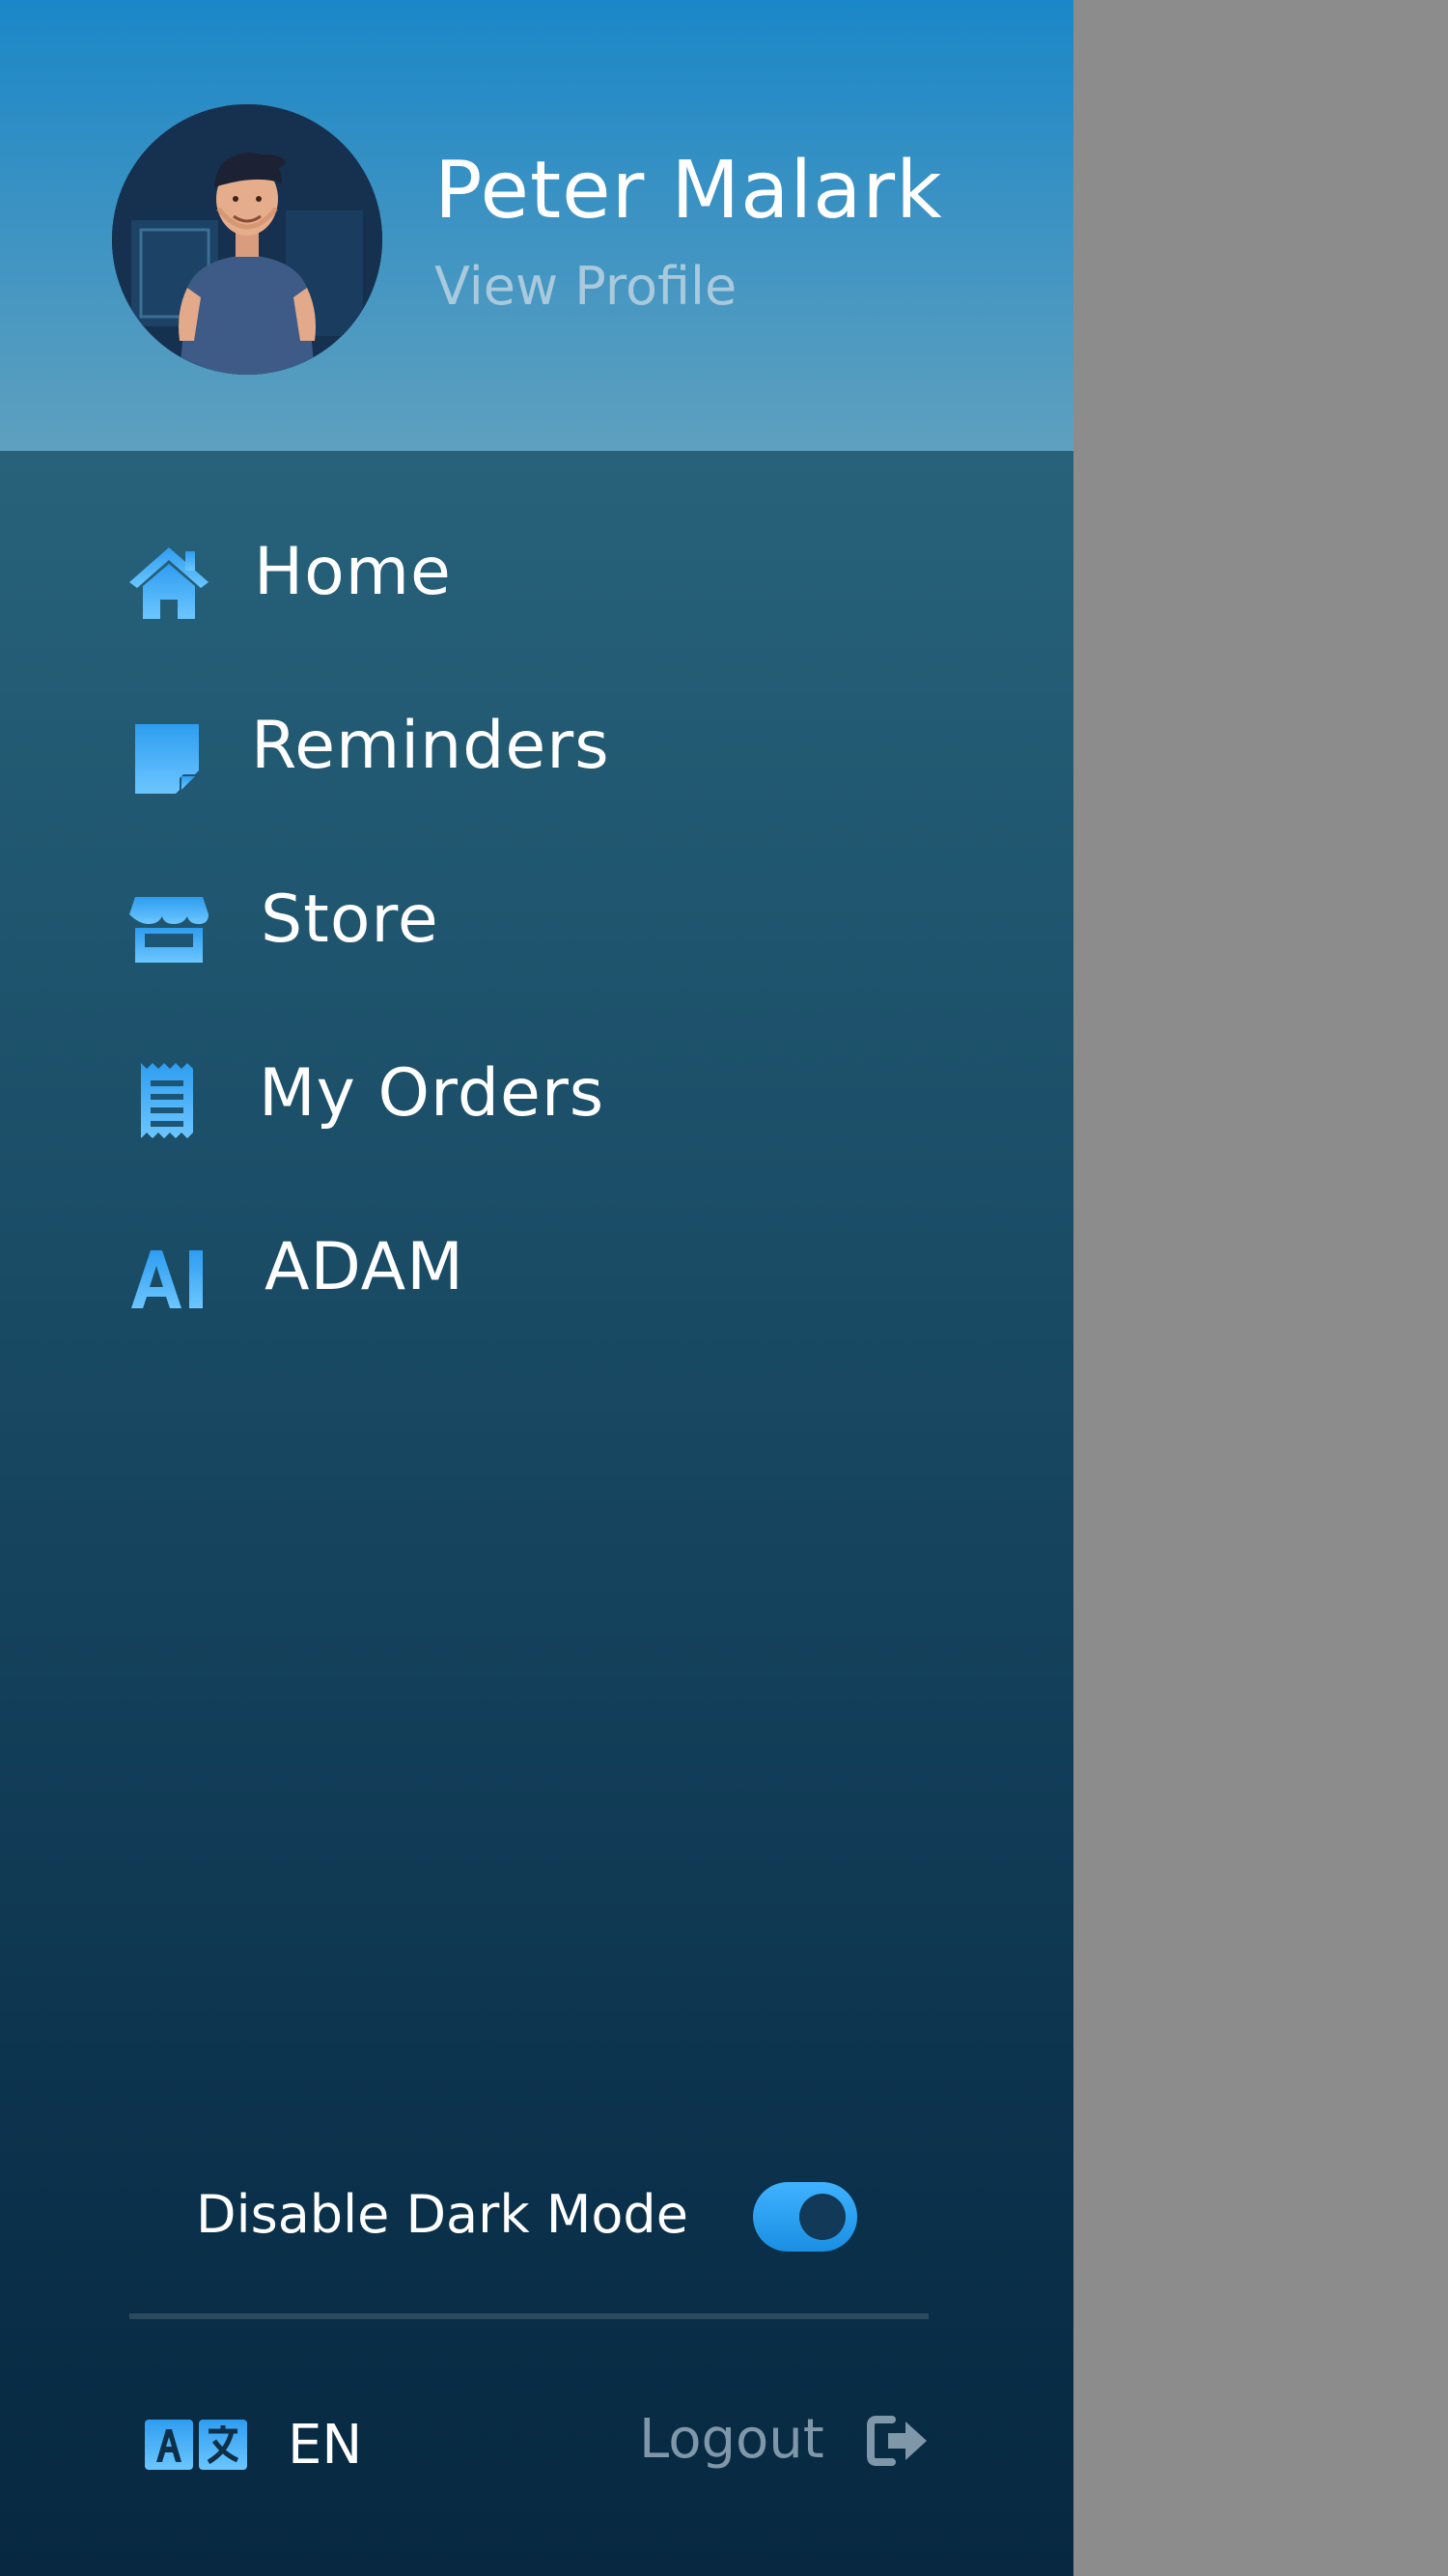  Describe the element at coordinates (168, 1101) in the screenshot. I see `receipt-icon` at that location.